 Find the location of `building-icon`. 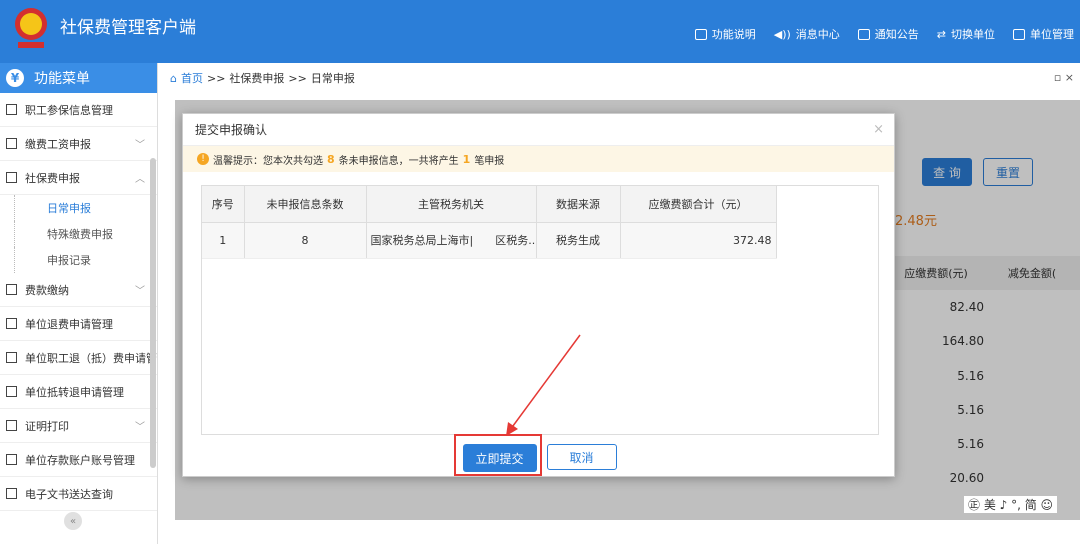

building-icon is located at coordinates (1019, 34).